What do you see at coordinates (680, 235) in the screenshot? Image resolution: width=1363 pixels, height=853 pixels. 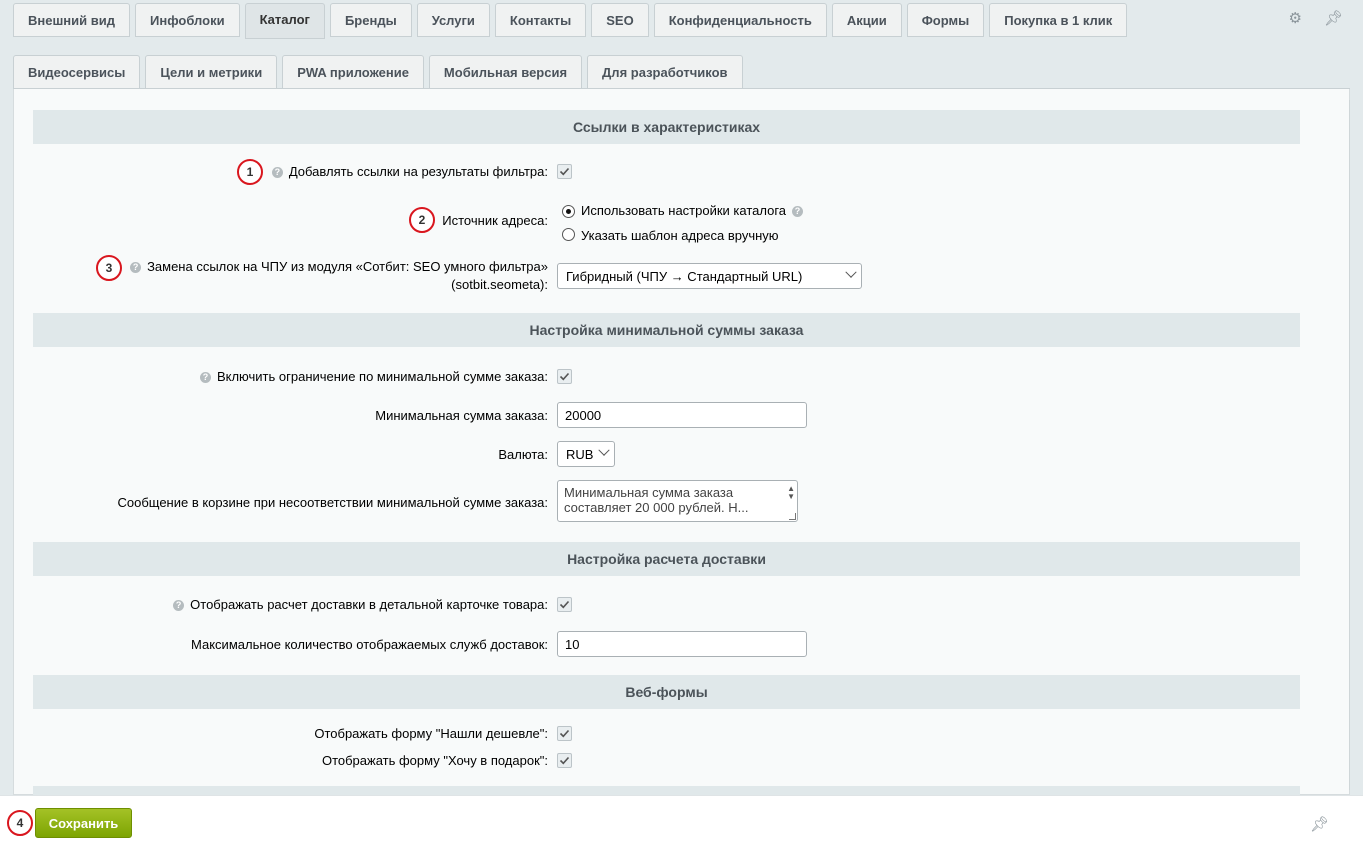 I see `source-radio-manual-label: Указать шаблон адреса вручную` at bounding box center [680, 235].